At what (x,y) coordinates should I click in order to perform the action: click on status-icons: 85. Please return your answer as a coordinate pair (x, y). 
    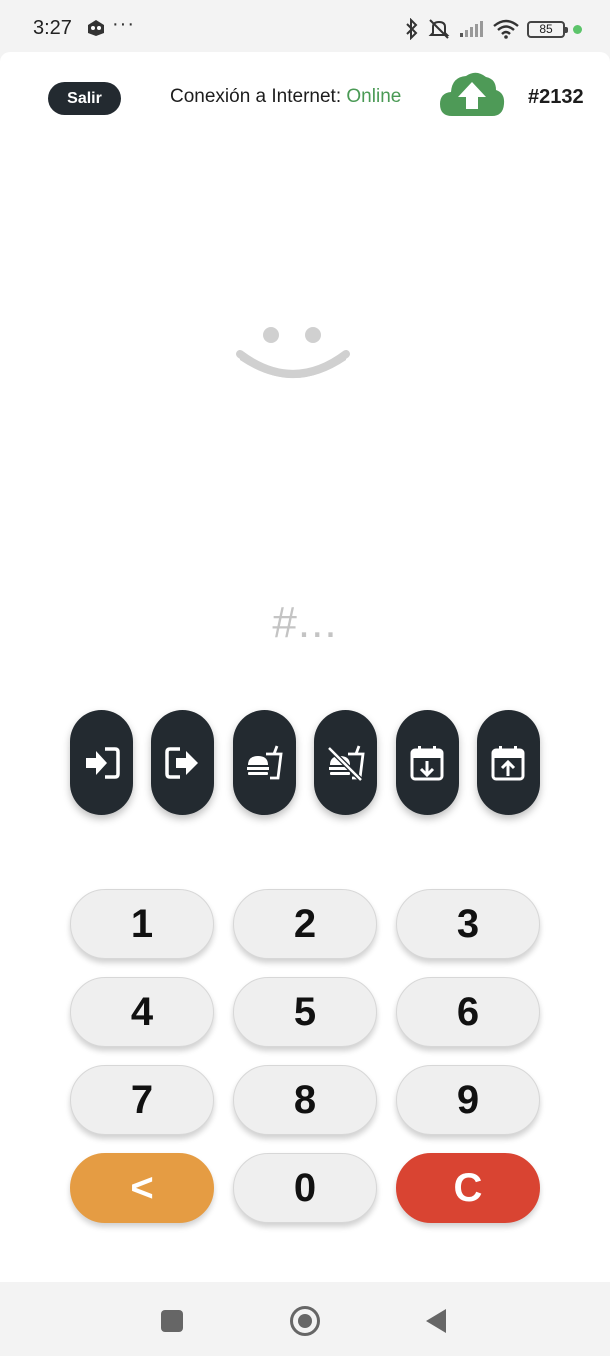
    Looking at the image, I should click on (493, 29).